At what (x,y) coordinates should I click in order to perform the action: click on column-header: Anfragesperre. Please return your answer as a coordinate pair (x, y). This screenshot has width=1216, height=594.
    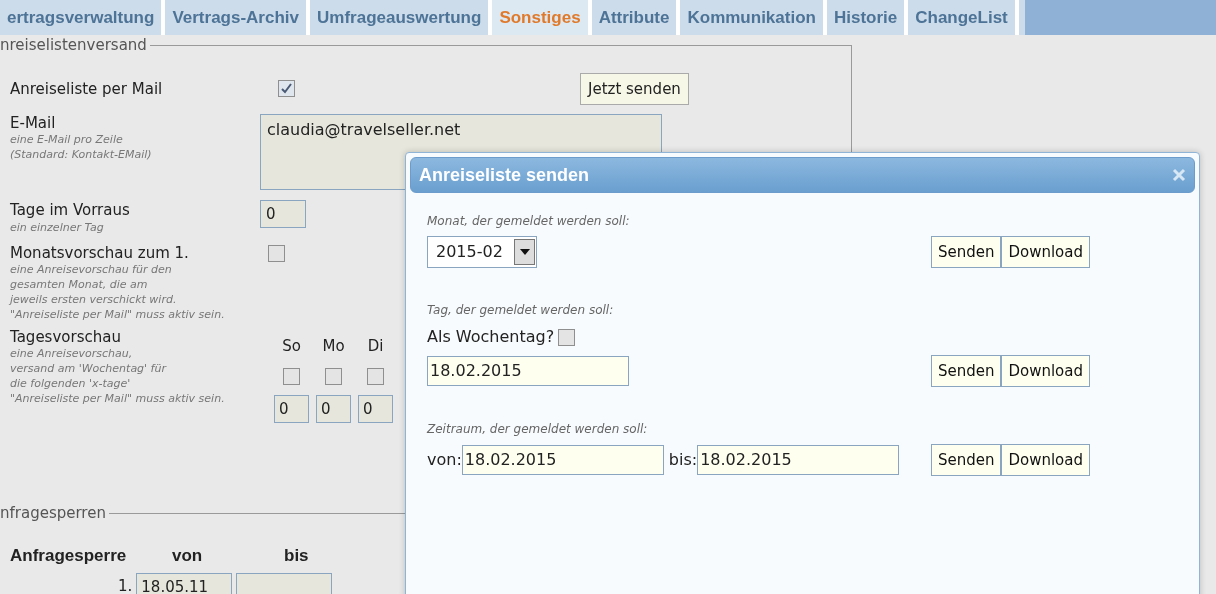
    Looking at the image, I should click on (69, 556).